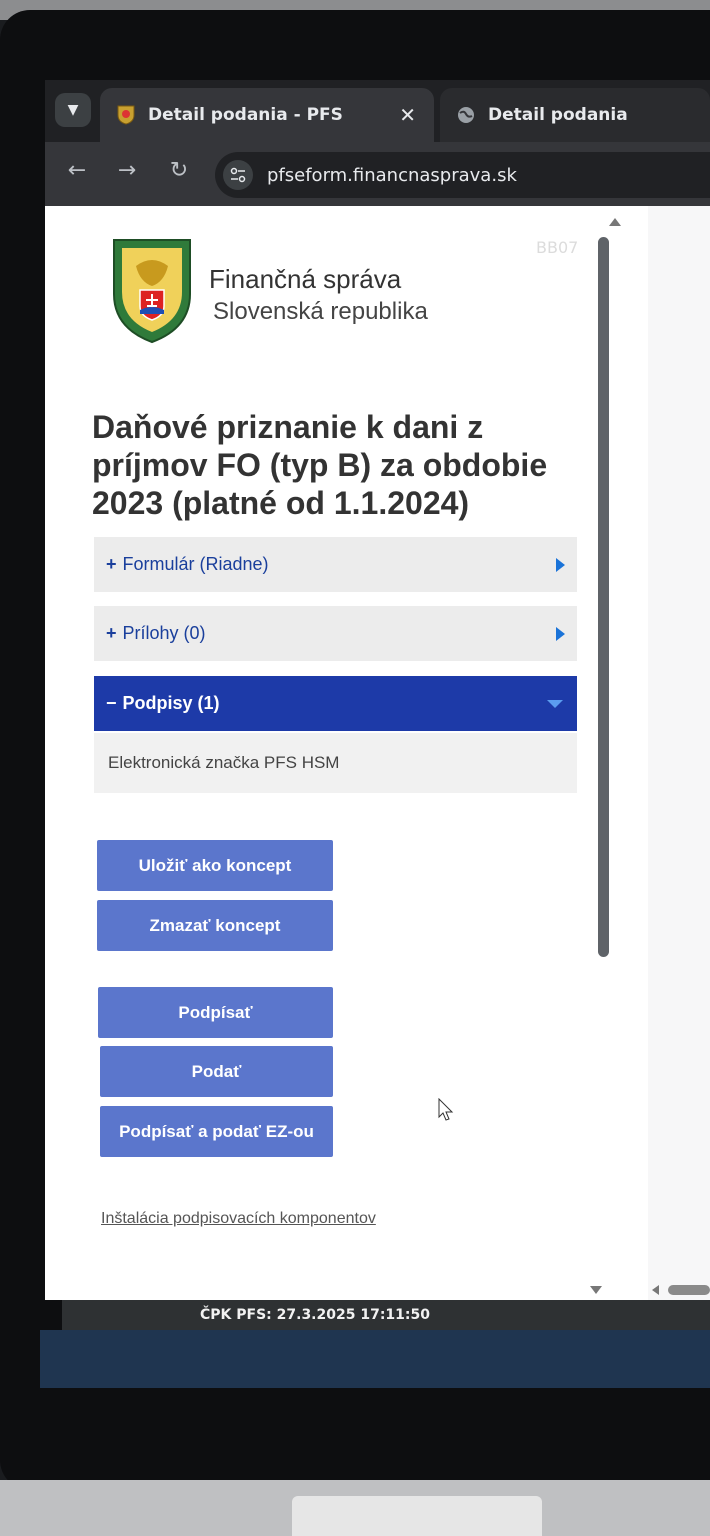  I want to click on tab-detail-podania: Detail podania, so click(575, 115).